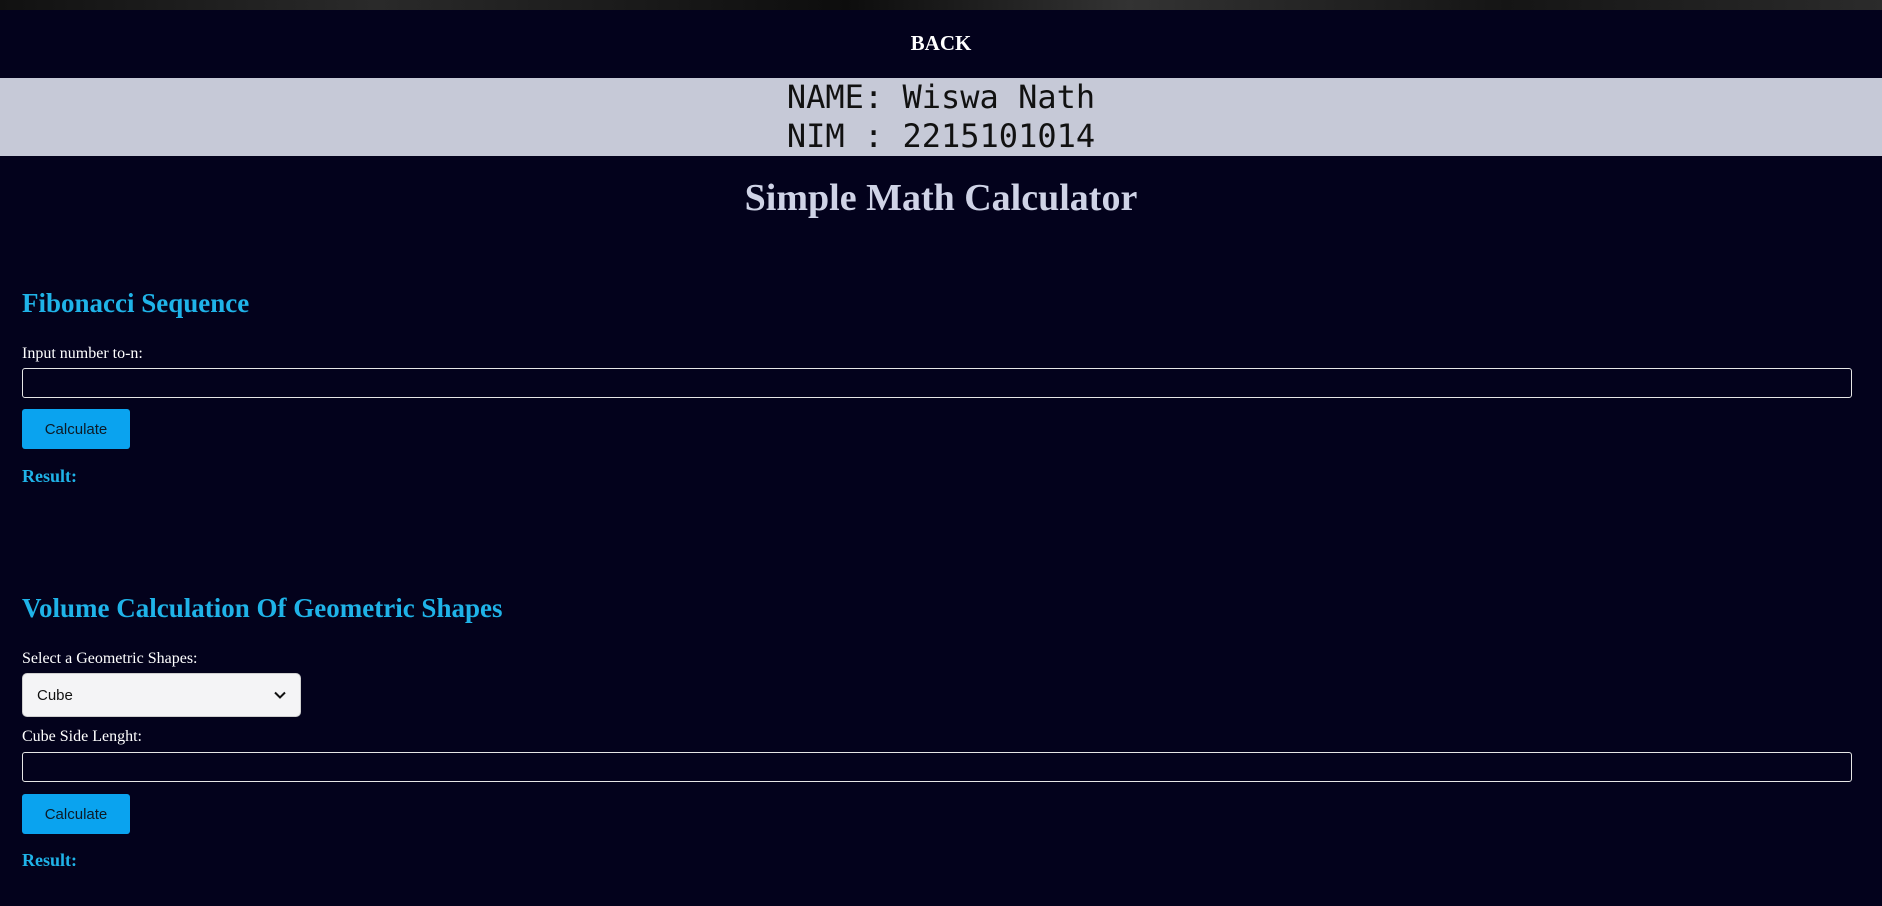  What do you see at coordinates (82, 353) in the screenshot?
I see `fibonacci-input-label: Input number to-n:` at bounding box center [82, 353].